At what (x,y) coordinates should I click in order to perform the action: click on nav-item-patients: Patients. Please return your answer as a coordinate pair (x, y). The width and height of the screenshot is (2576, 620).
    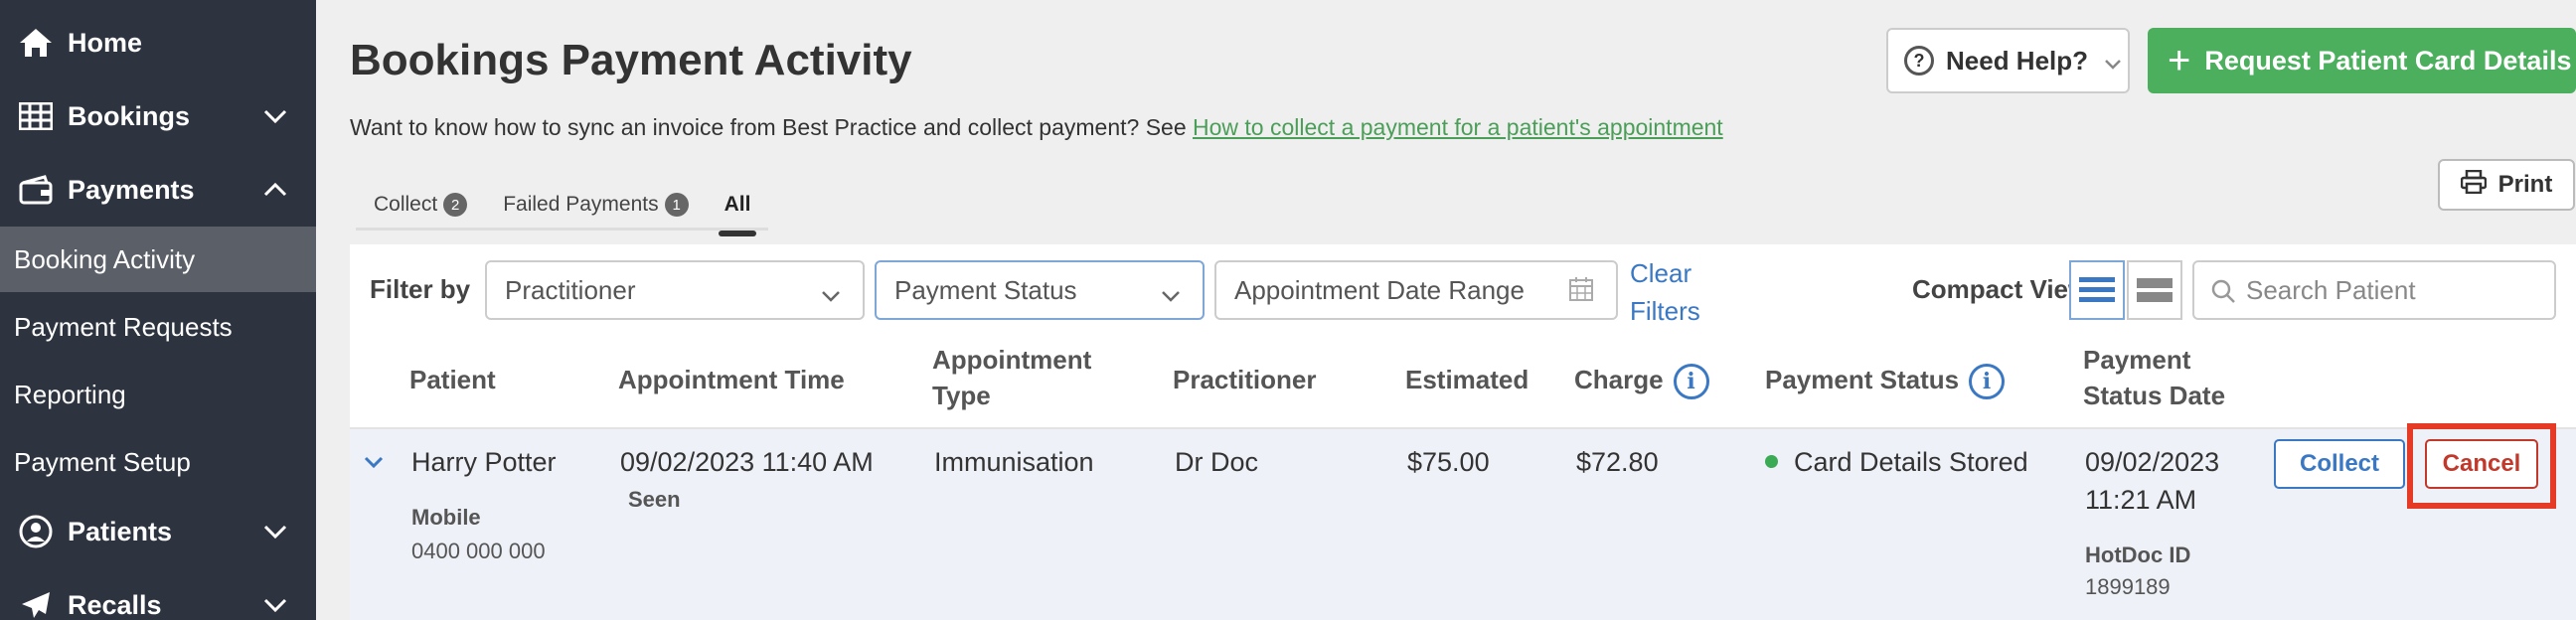
    Looking at the image, I should click on (158, 531).